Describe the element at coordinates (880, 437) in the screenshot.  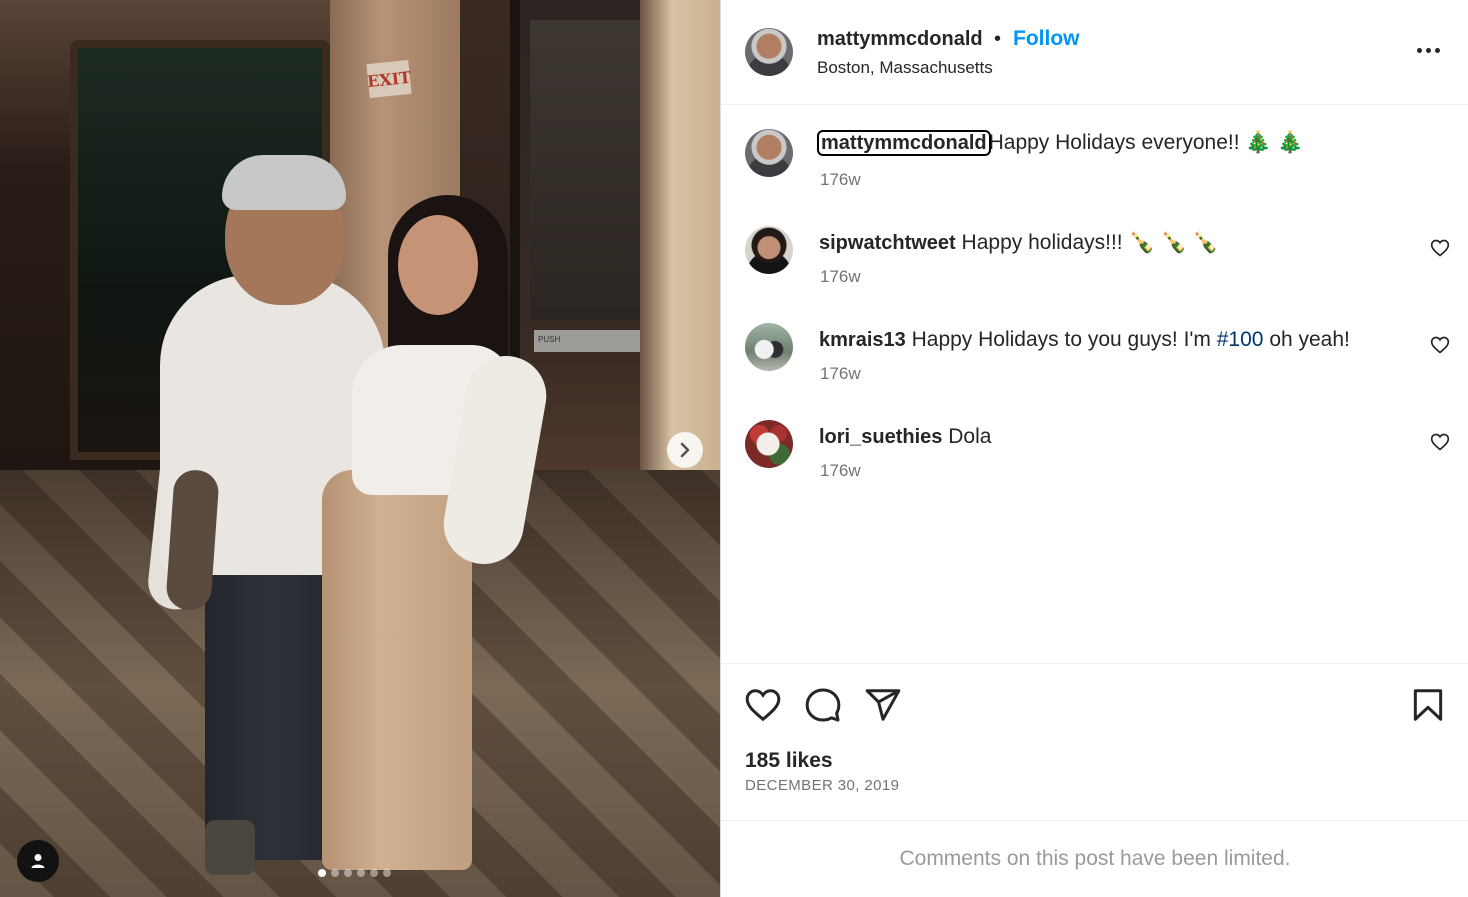
I see `commenter-username: lori_suethies` at that location.